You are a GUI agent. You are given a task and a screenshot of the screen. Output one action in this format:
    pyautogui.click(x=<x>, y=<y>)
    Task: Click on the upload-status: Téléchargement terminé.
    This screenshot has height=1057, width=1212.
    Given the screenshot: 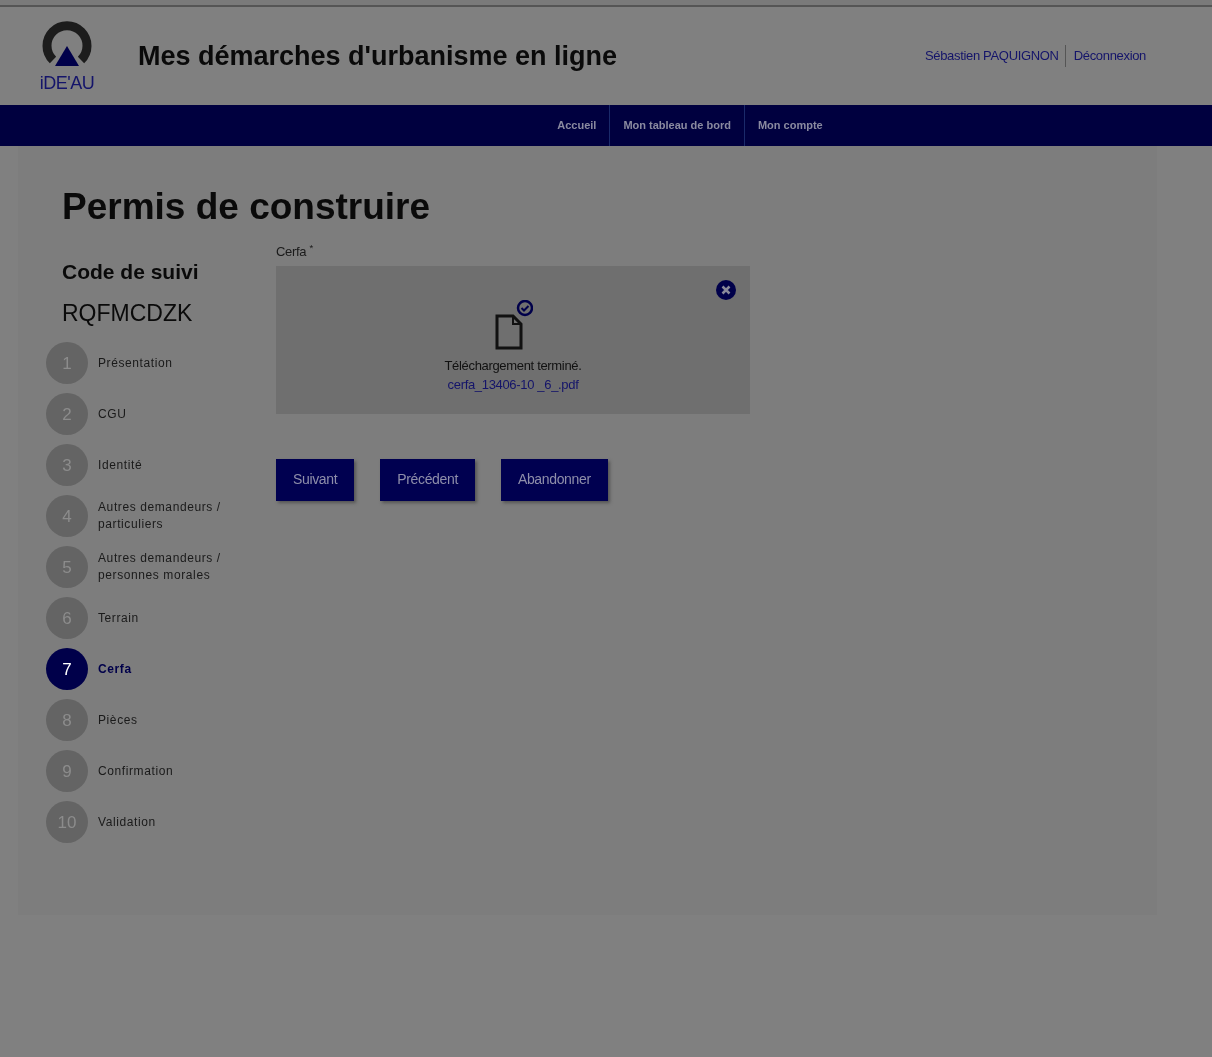 What is the action you would take?
    pyautogui.click(x=513, y=365)
    